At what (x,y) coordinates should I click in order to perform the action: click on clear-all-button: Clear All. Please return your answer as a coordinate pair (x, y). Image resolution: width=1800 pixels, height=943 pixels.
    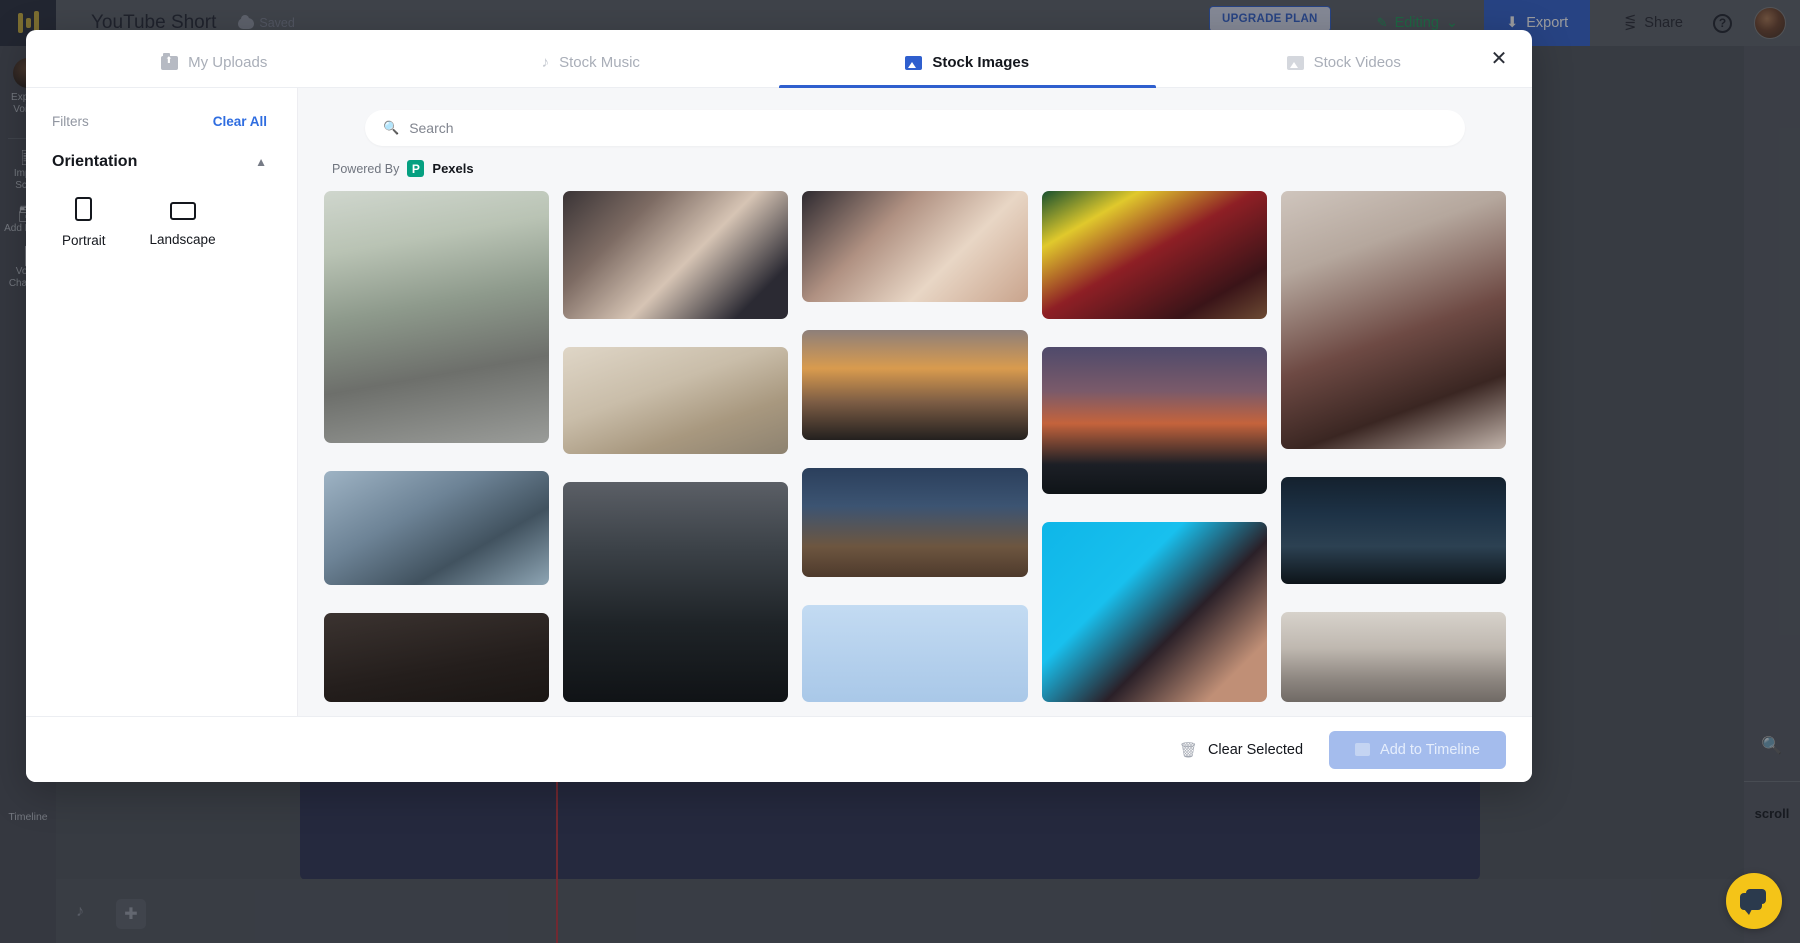
    Looking at the image, I should click on (240, 121).